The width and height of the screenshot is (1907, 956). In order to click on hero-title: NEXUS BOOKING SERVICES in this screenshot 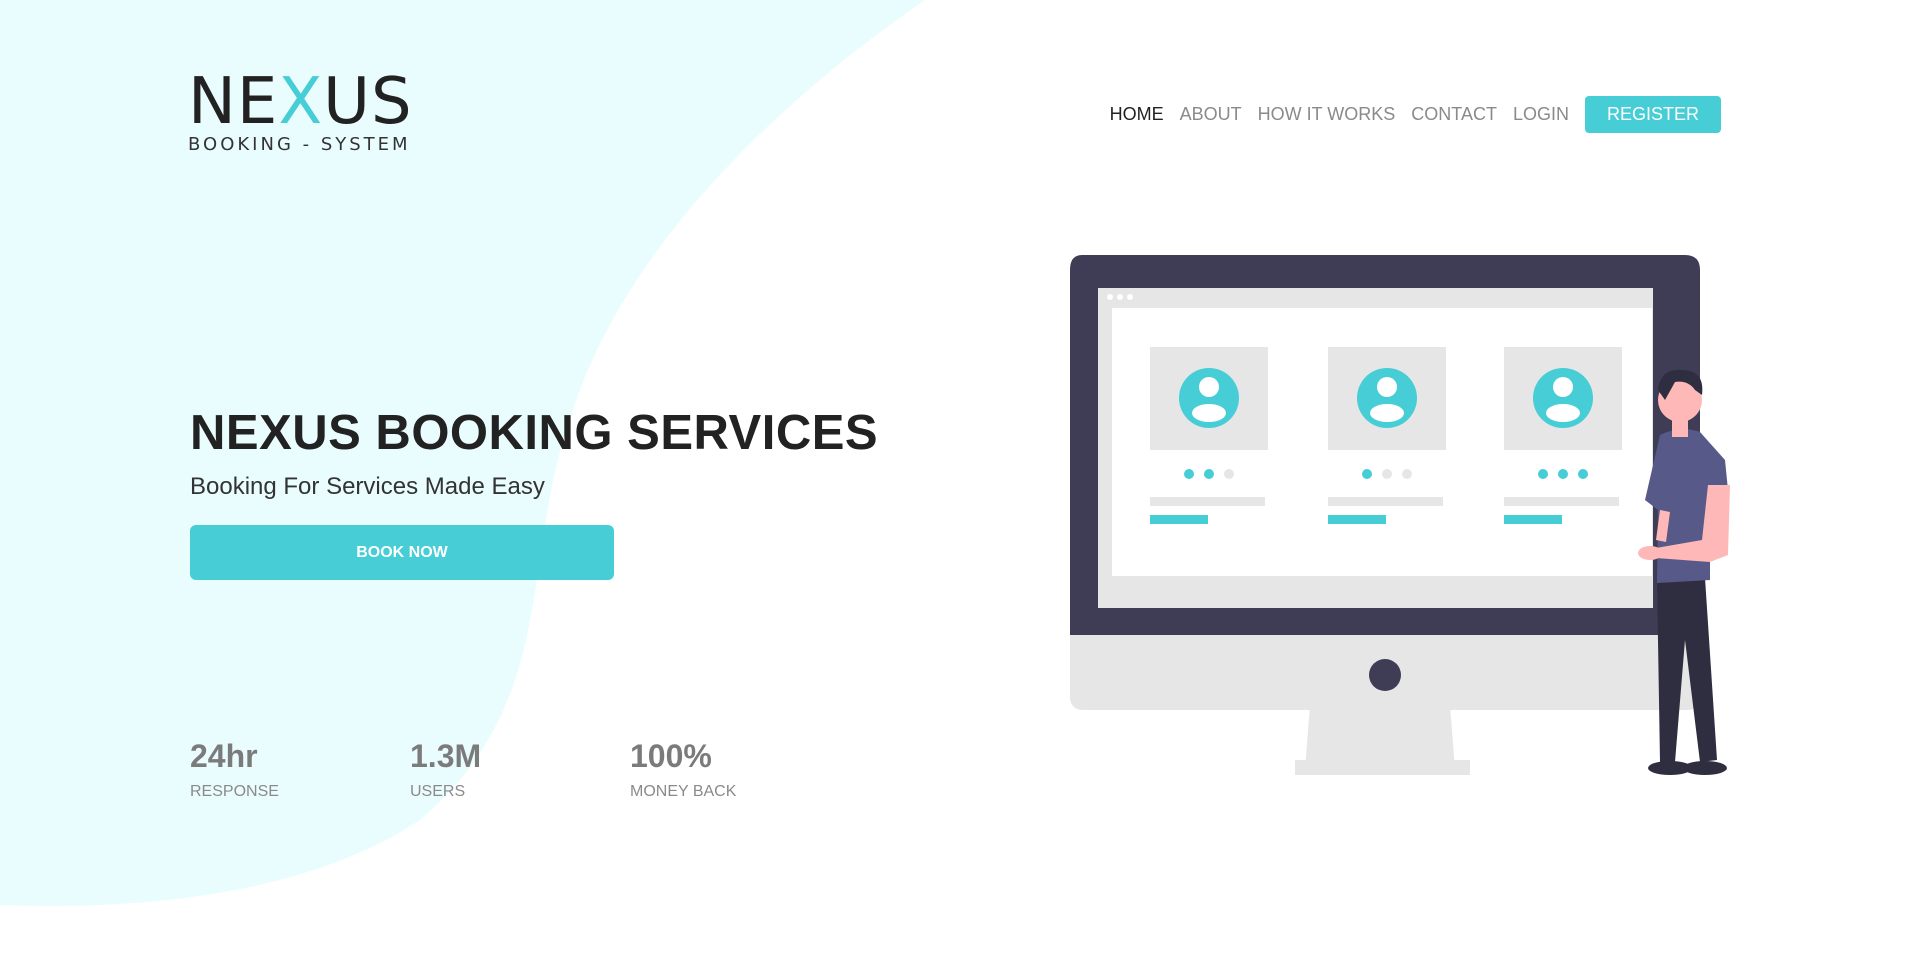, I will do `click(534, 433)`.